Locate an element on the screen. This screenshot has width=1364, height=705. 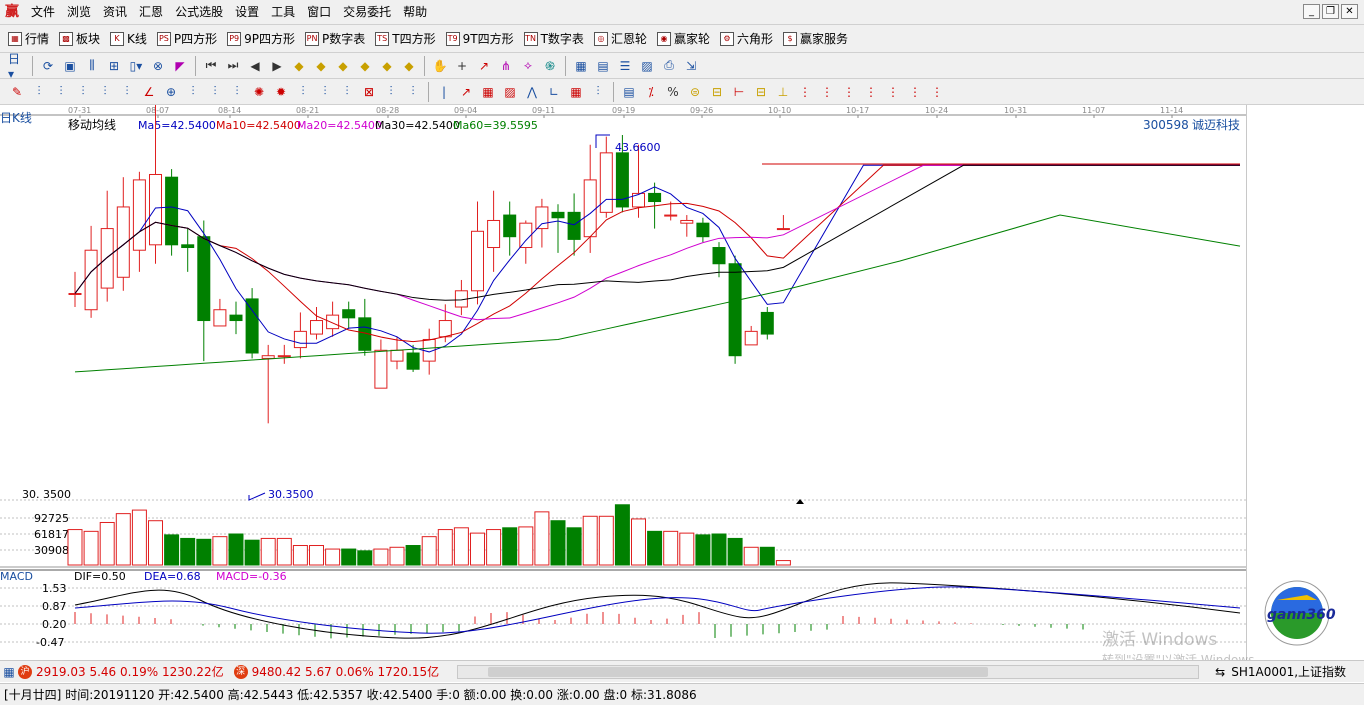
minimize-icon: _ is located at coordinates (1311, 11).